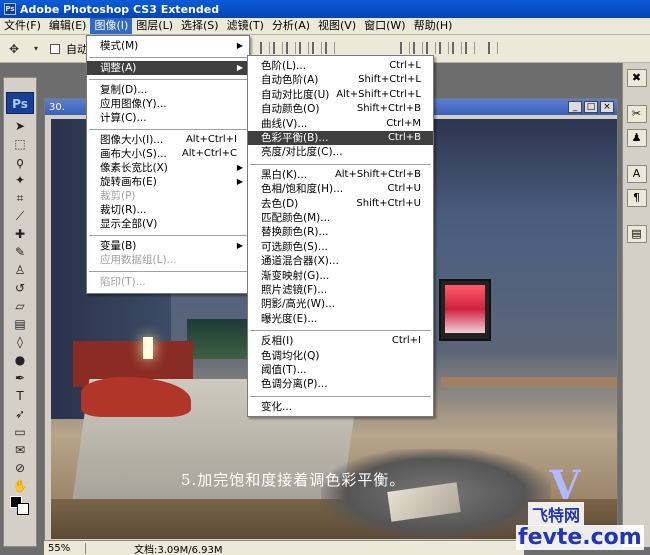  Describe the element at coordinates (20, 162) in the screenshot. I see `lasso-tool-icon: ϙ` at that location.